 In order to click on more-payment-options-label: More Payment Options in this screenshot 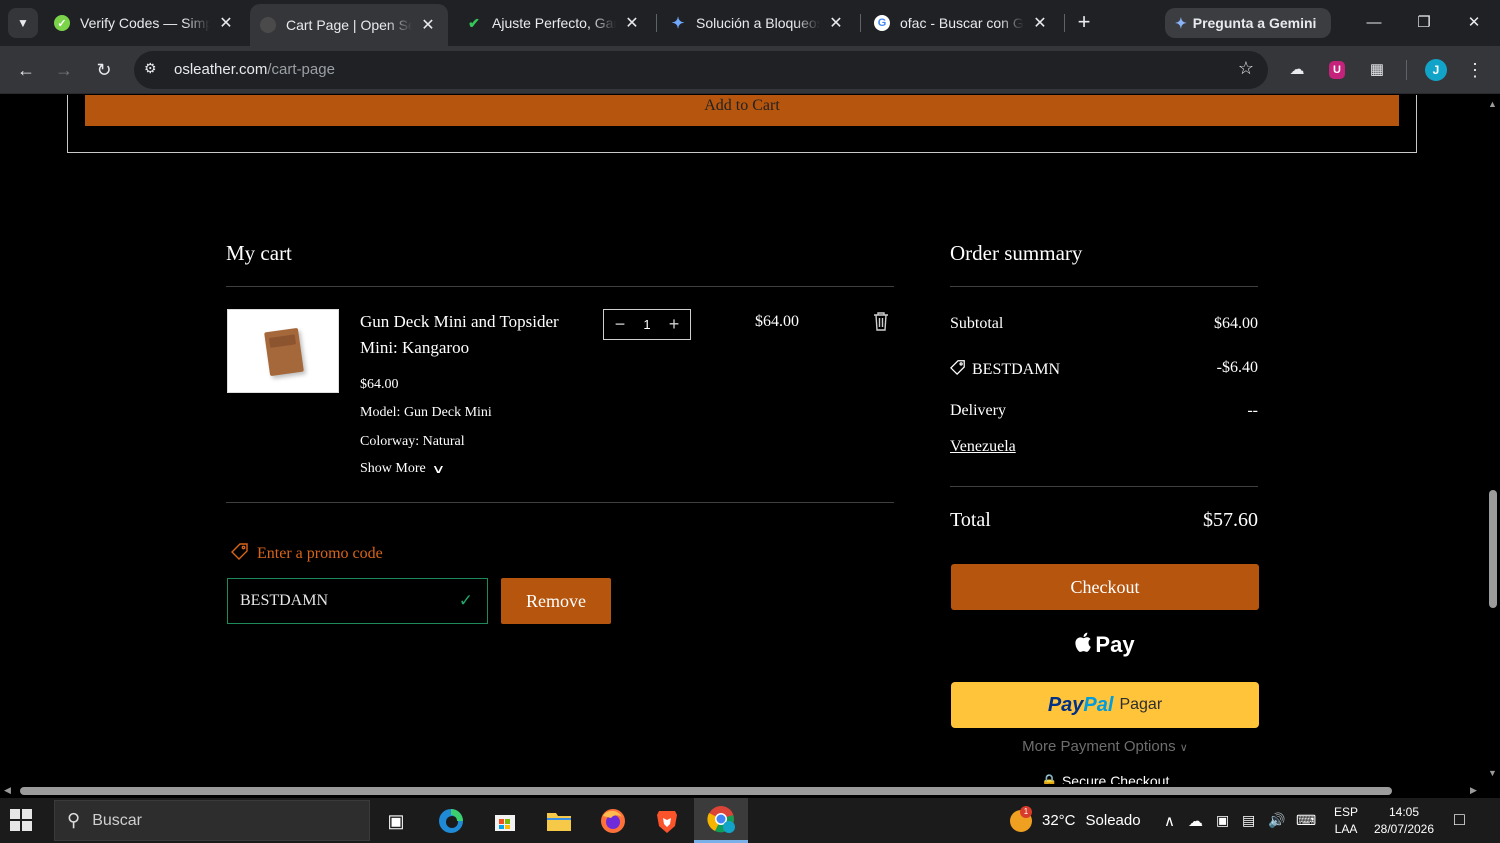, I will do `click(1099, 746)`.